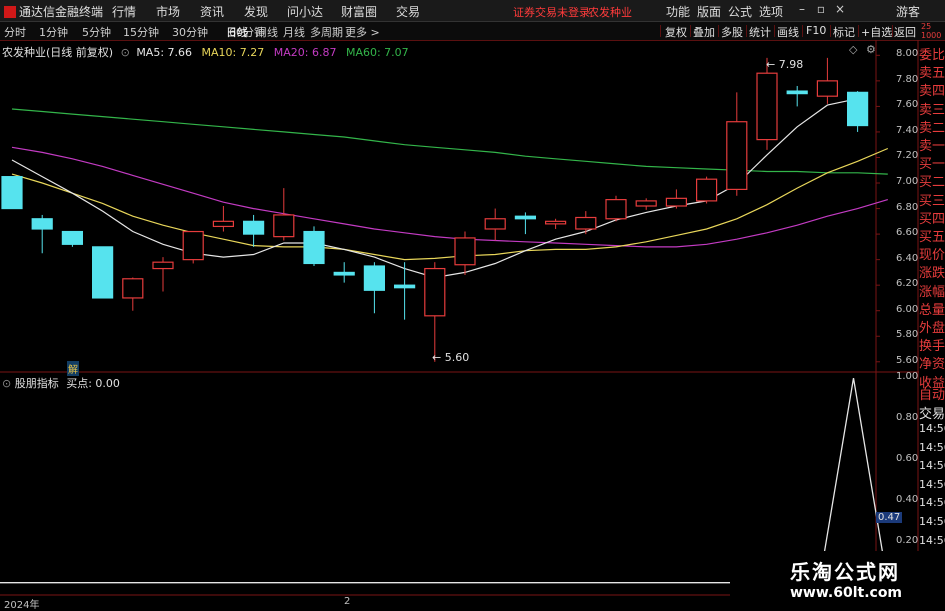  What do you see at coordinates (932, 292) in the screenshot?
I see `quote-field-label: 涨幅` at bounding box center [932, 292].